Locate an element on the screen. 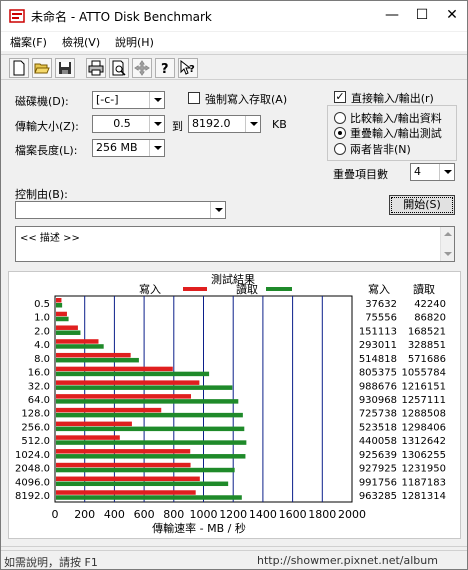 The image size is (468, 570). value-read: 1055784 is located at coordinates (423, 373).